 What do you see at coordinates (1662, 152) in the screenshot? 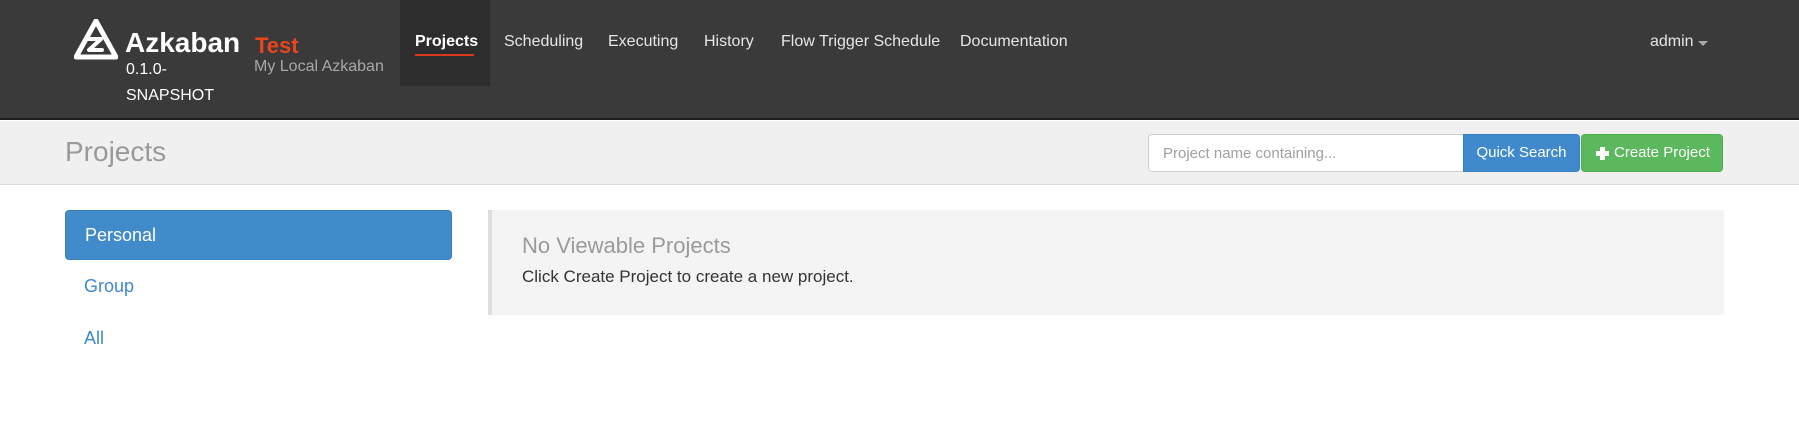
I see `create-project-label: Create Project` at bounding box center [1662, 152].